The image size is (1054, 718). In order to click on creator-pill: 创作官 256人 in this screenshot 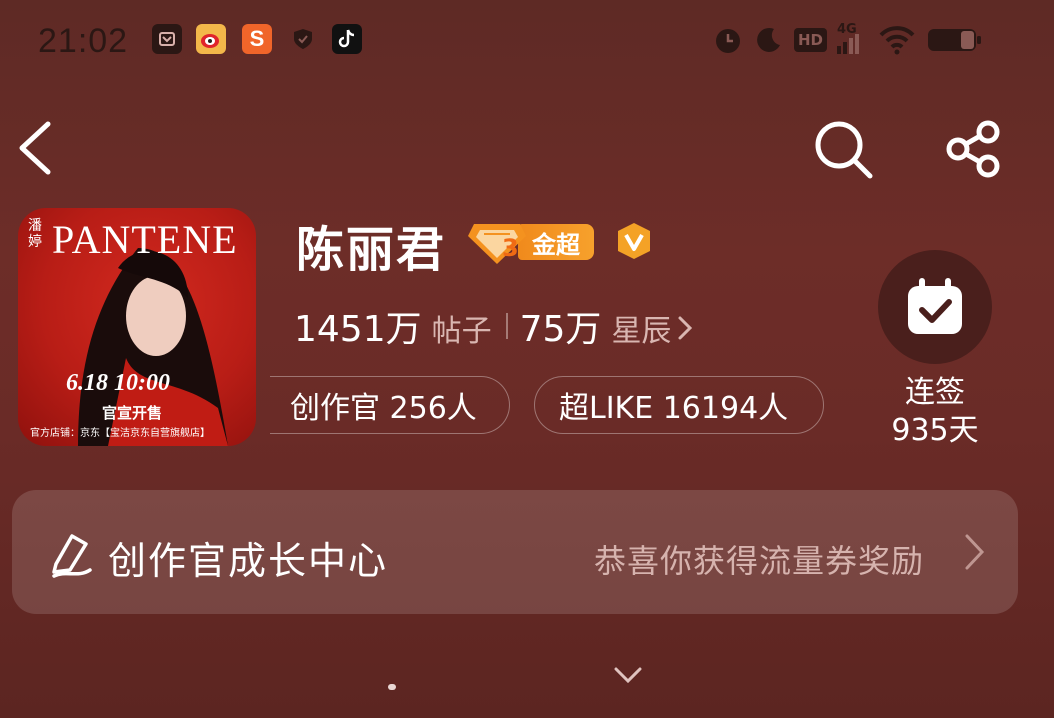, I will do `click(390, 405)`.